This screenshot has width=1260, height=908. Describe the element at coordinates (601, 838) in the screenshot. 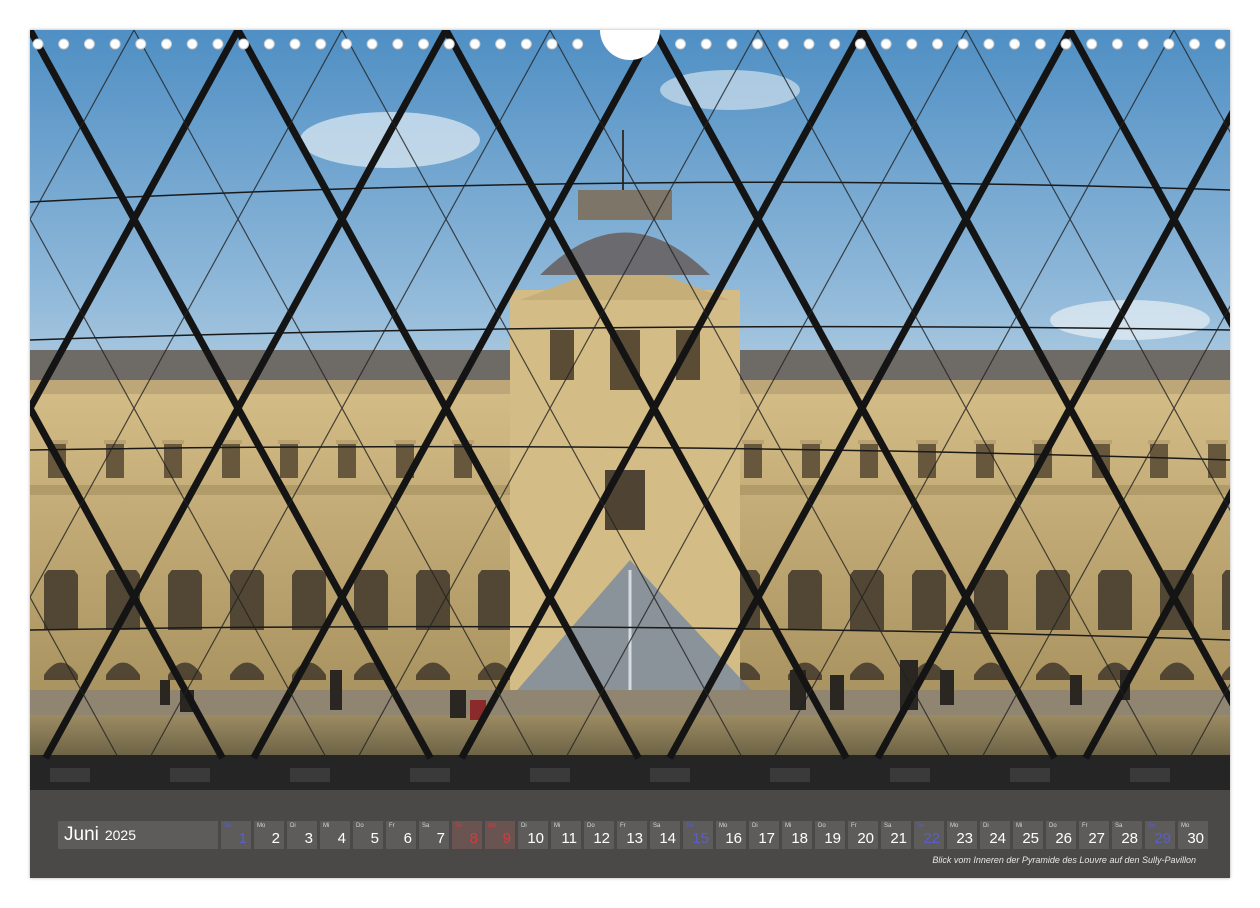

I see `day-number: 12` at that location.